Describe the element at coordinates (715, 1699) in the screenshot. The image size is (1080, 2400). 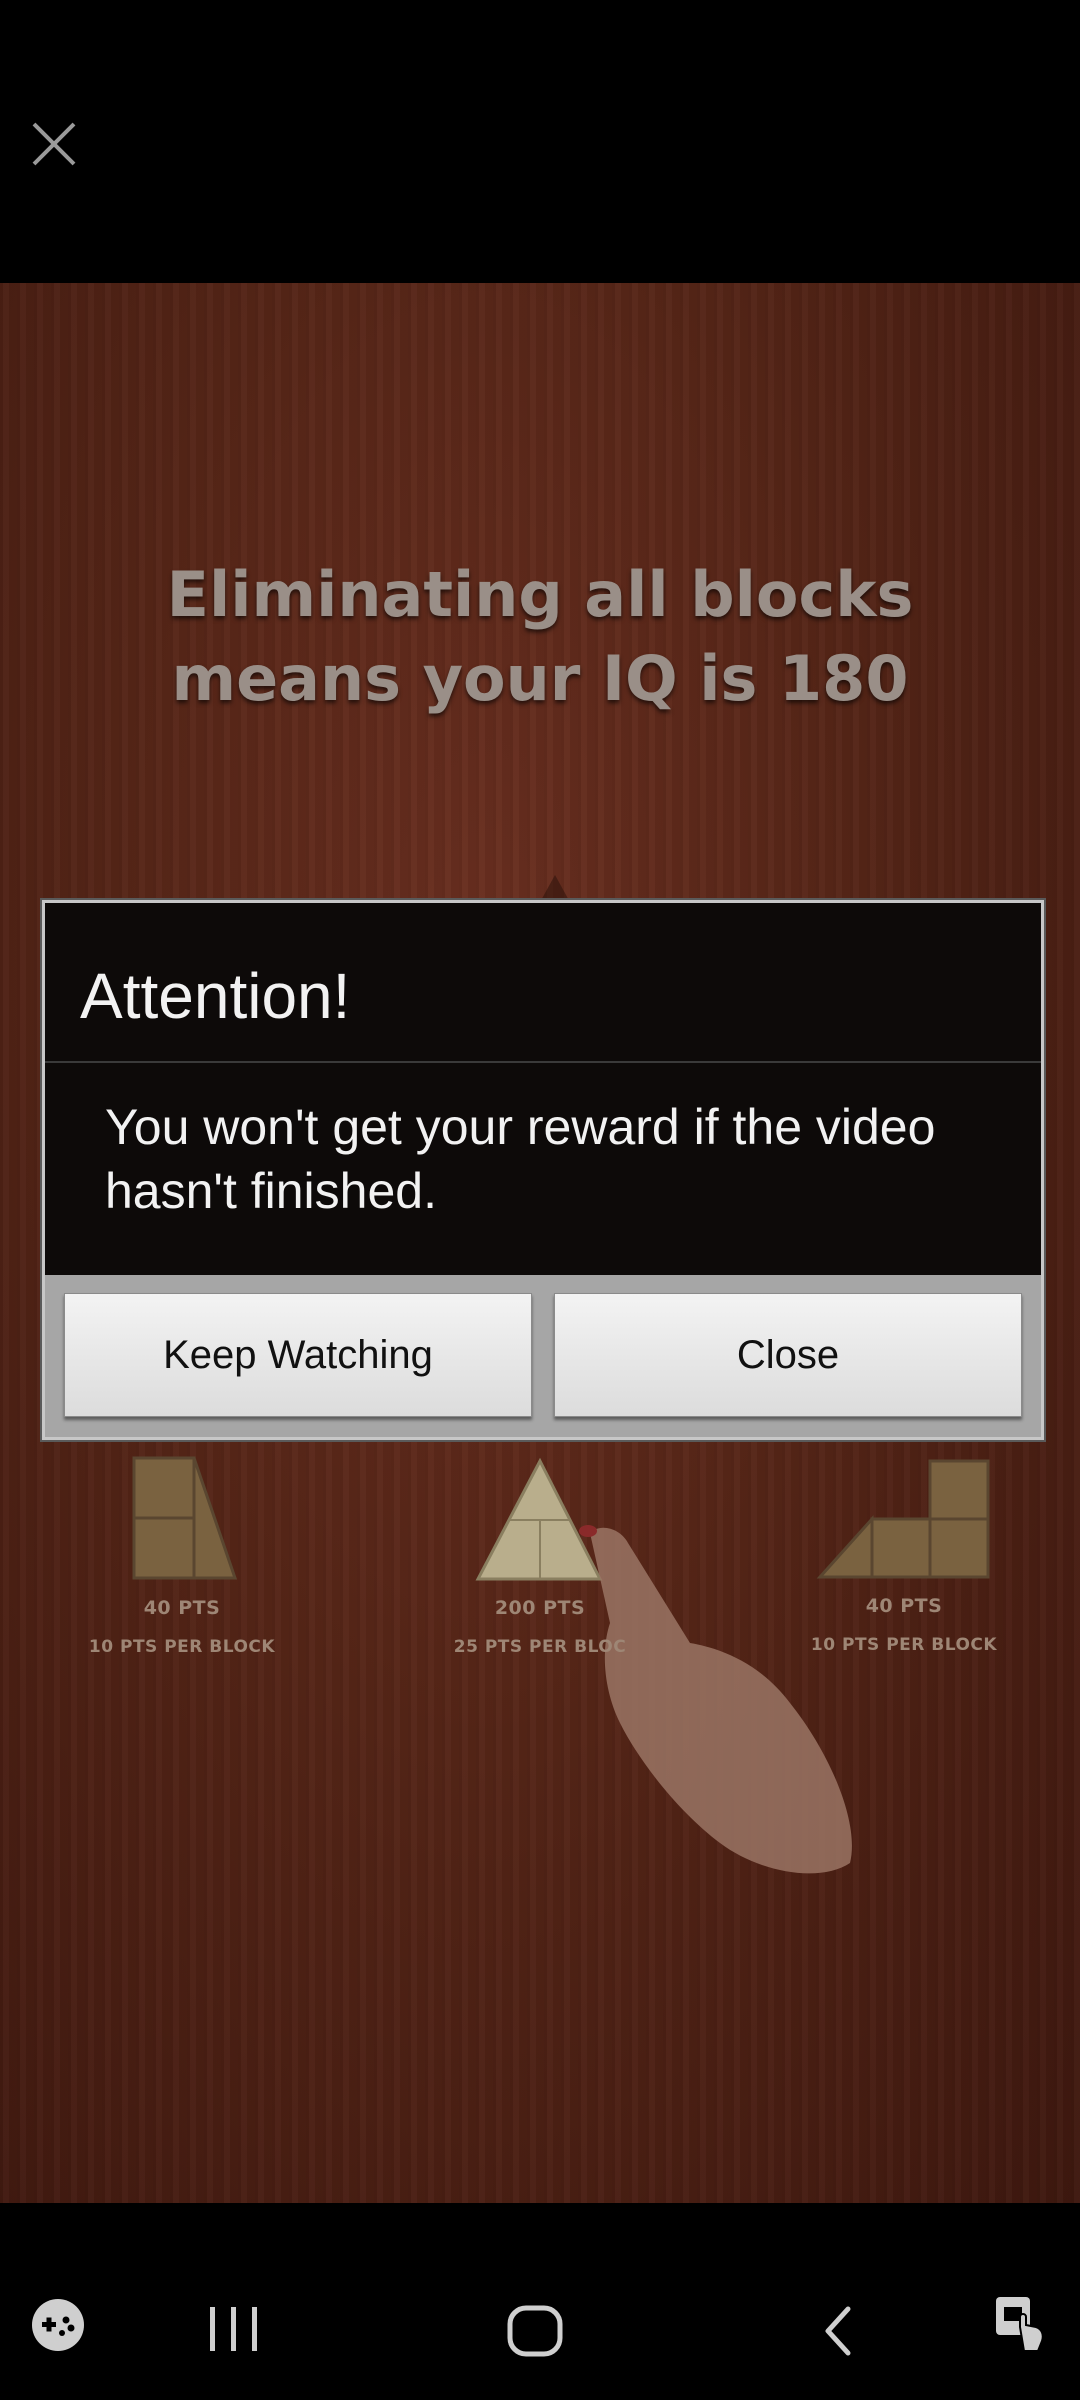
I see `pointing-hand-image` at that location.